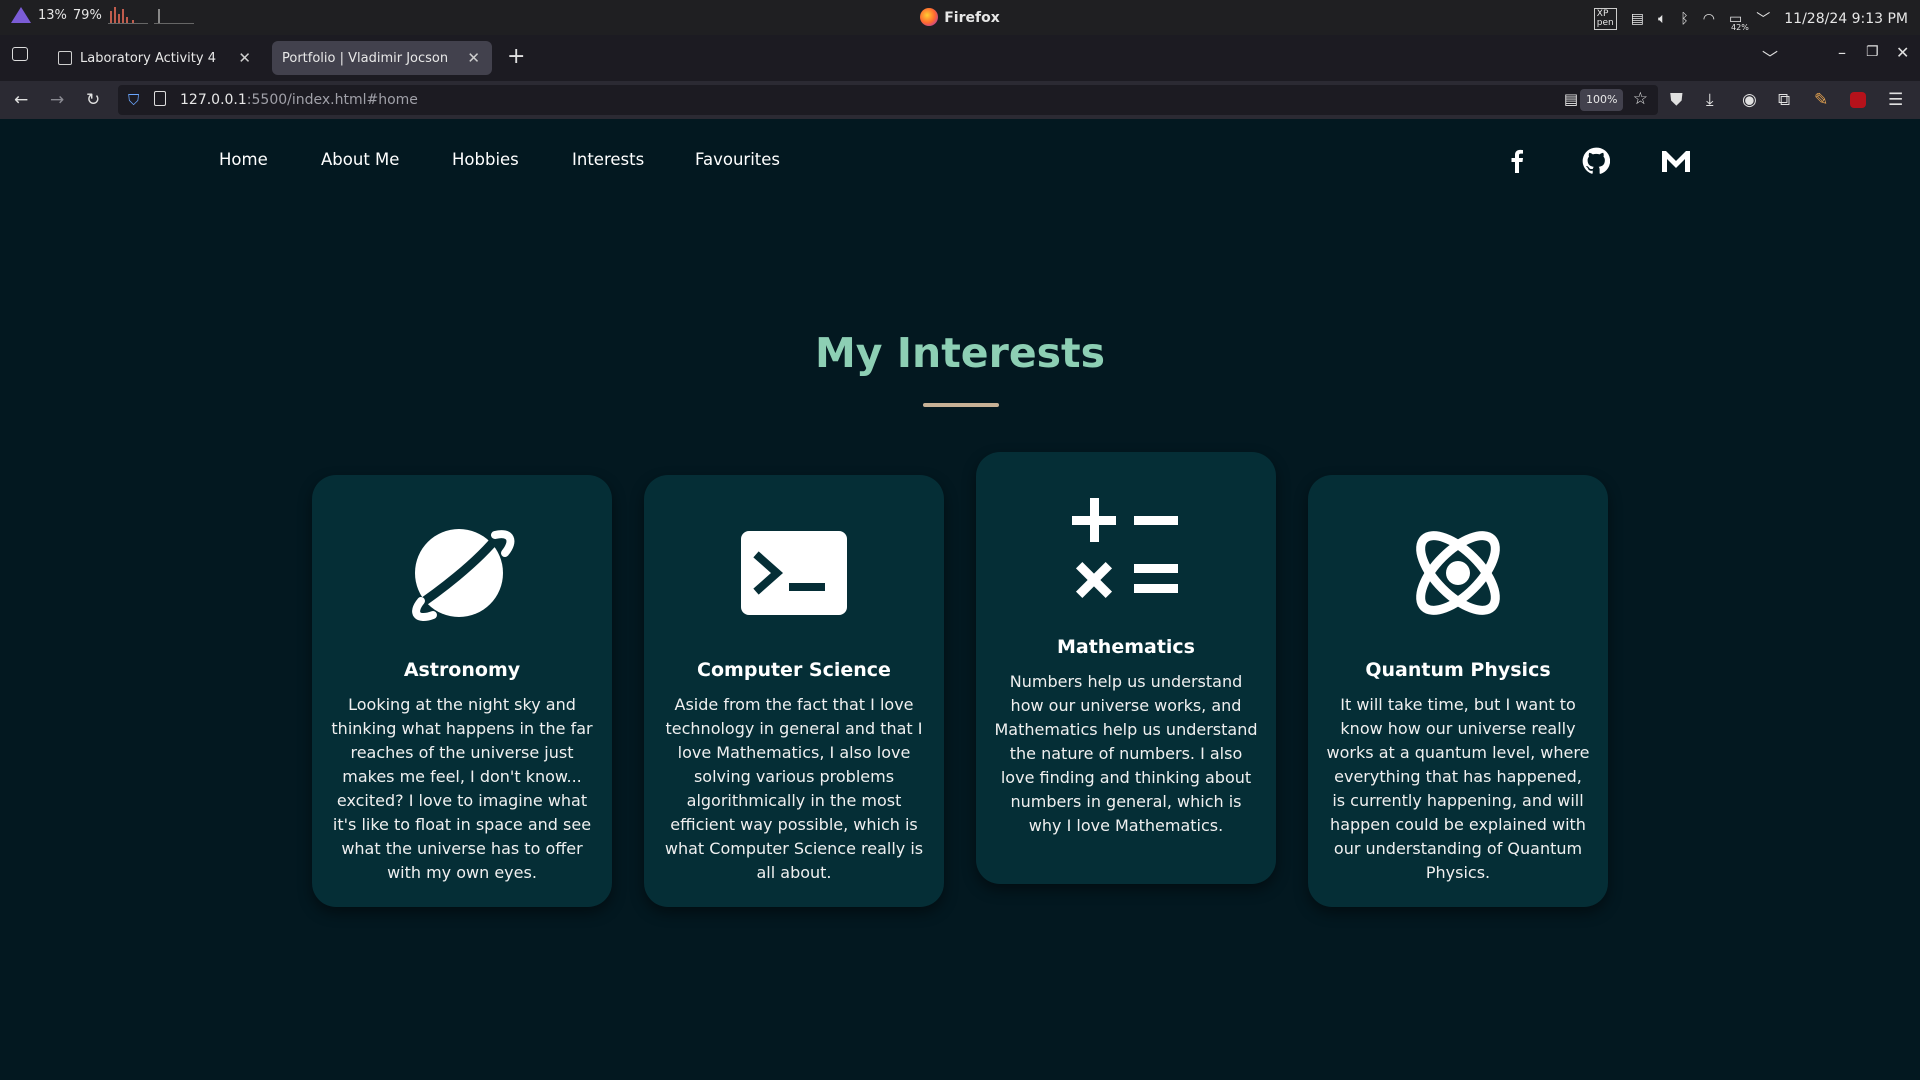  What do you see at coordinates (1605, 19) in the screenshot?
I see `xp-pen-icon: XP pen` at bounding box center [1605, 19].